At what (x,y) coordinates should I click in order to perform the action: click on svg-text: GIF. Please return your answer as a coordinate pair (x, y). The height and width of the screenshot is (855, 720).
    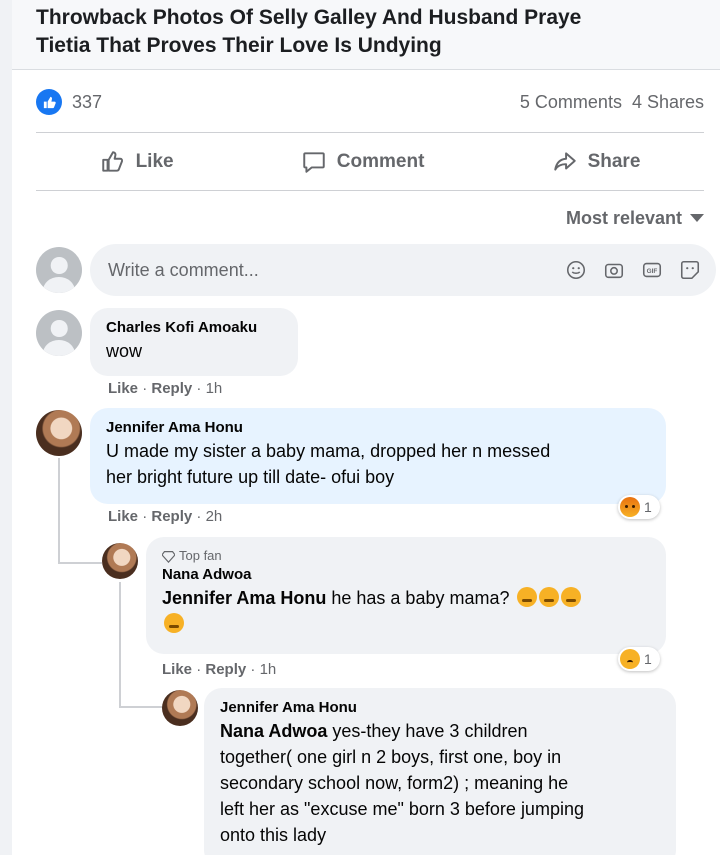
    Looking at the image, I should click on (652, 271).